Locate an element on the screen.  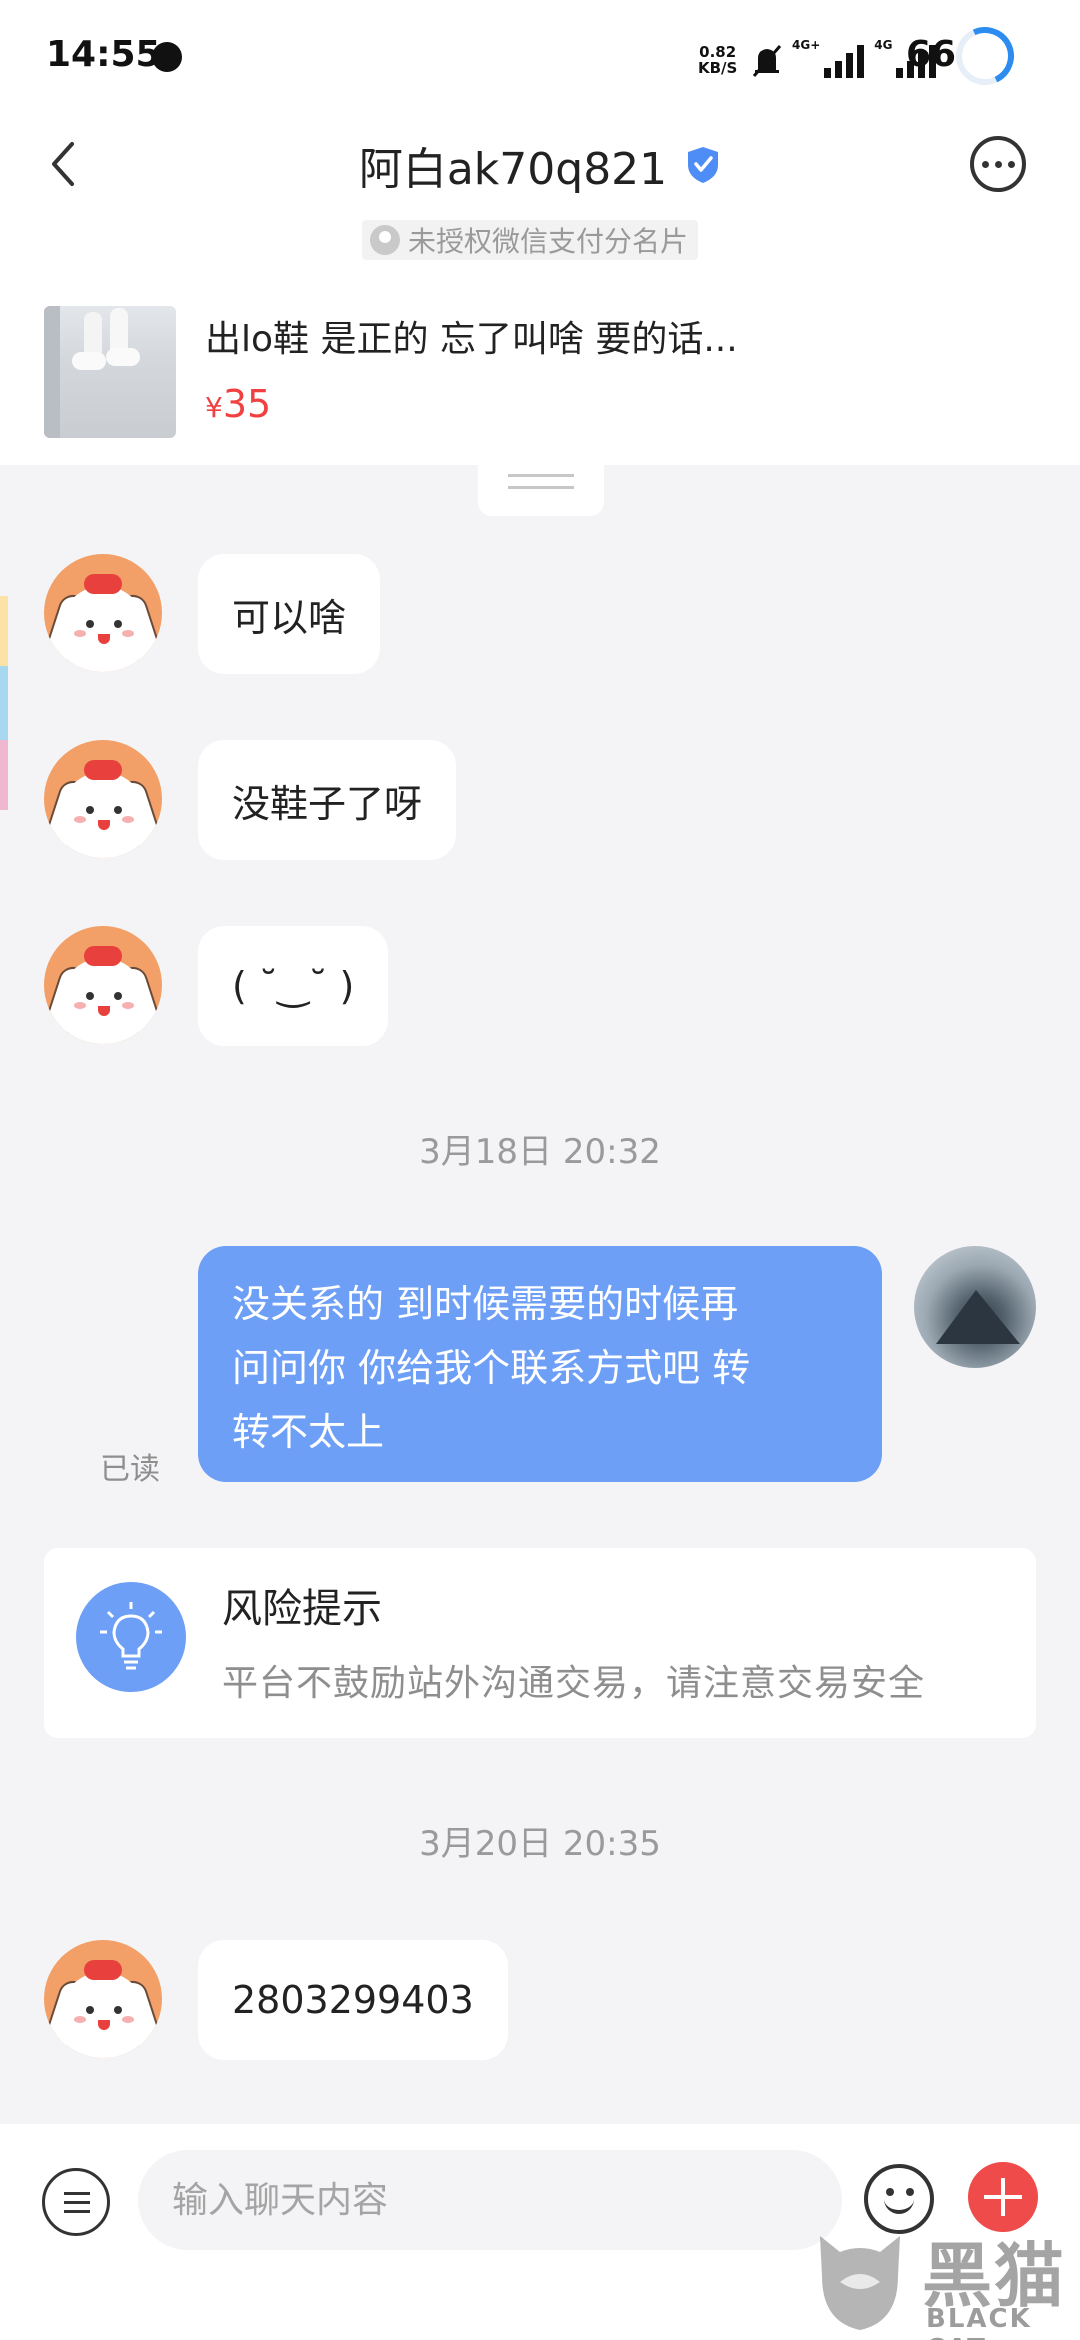
chat-header: 阿白ak70q821 未授权微信支付分名片 is located at coordinates (540, 200).